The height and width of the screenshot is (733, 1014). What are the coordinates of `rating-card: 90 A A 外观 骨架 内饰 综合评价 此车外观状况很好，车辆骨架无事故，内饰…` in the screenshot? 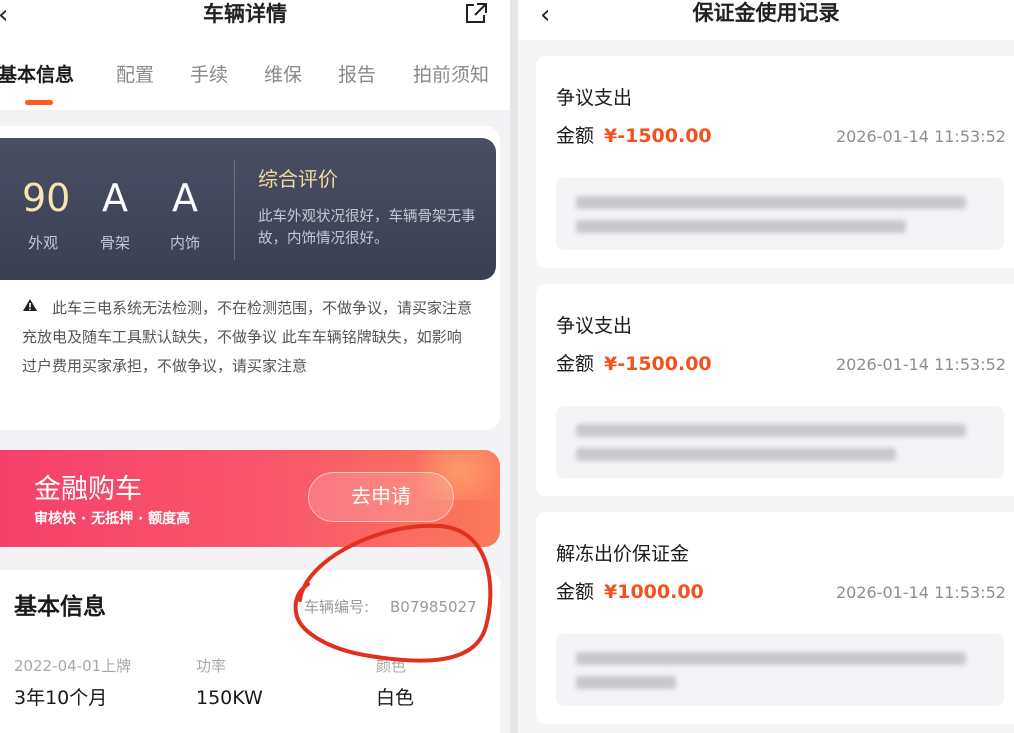 It's located at (248, 209).